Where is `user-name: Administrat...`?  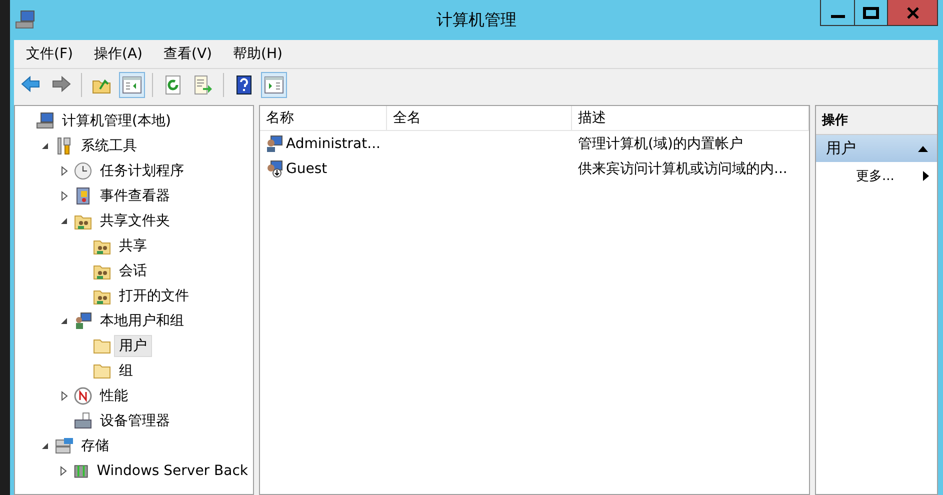
user-name: Administrat... is located at coordinates (333, 144).